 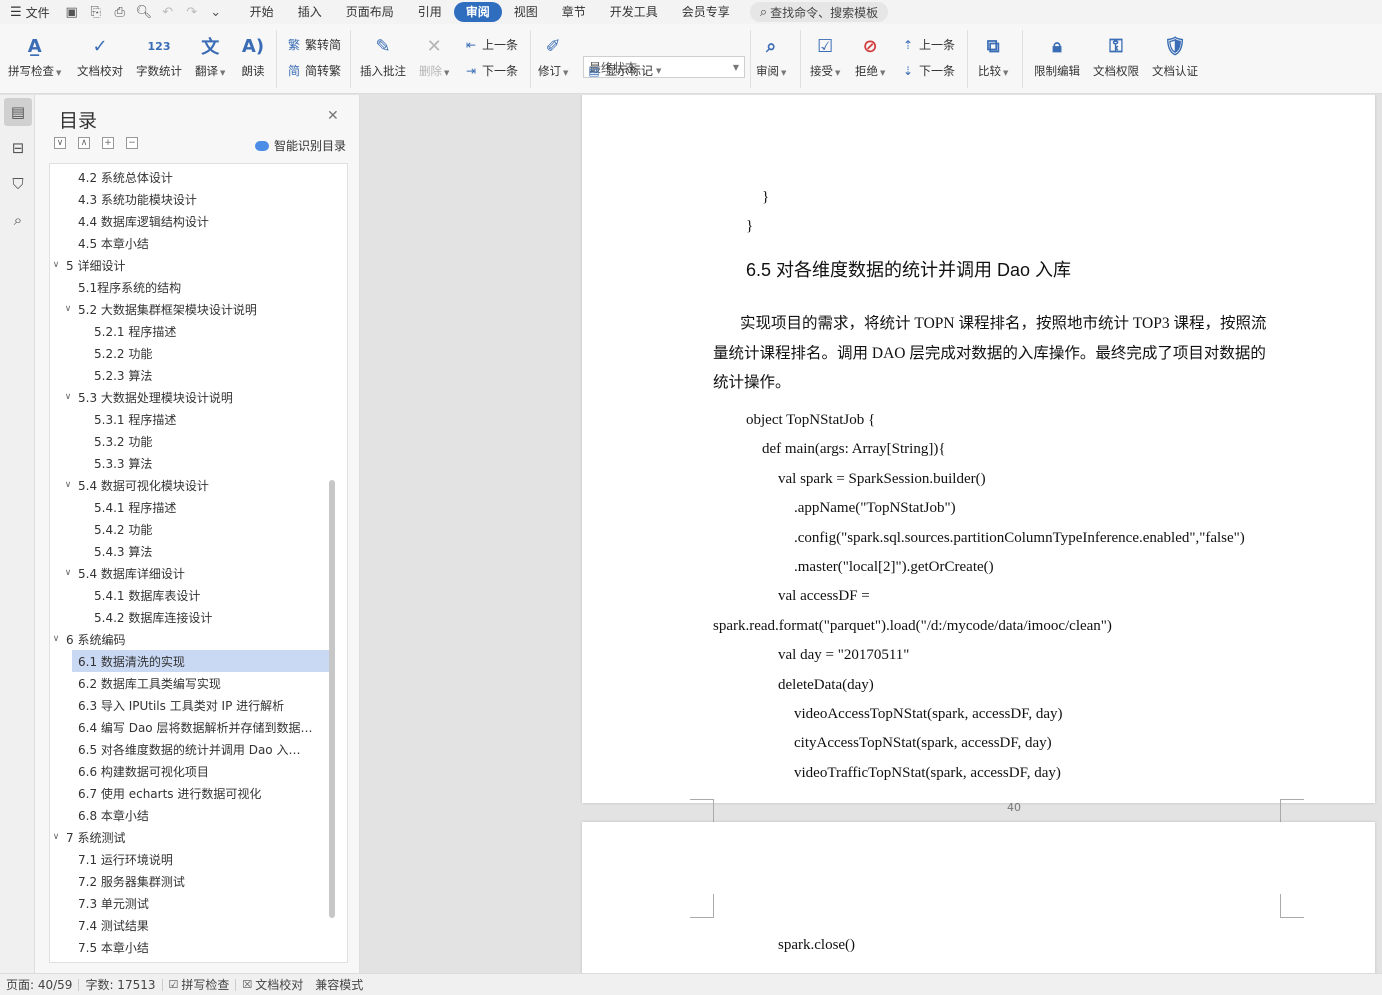 I want to click on ribbon-tab: 插入, so click(x=310, y=12).